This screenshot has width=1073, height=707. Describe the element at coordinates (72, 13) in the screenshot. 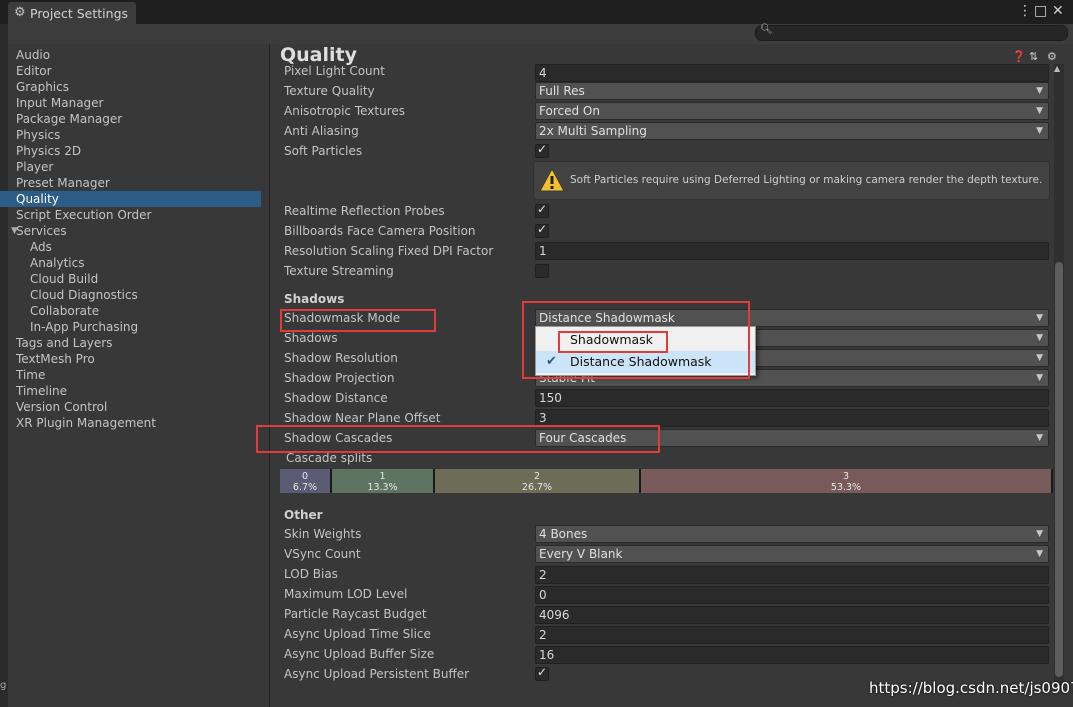

I see `window-tab: ⚙ Project Settings` at that location.